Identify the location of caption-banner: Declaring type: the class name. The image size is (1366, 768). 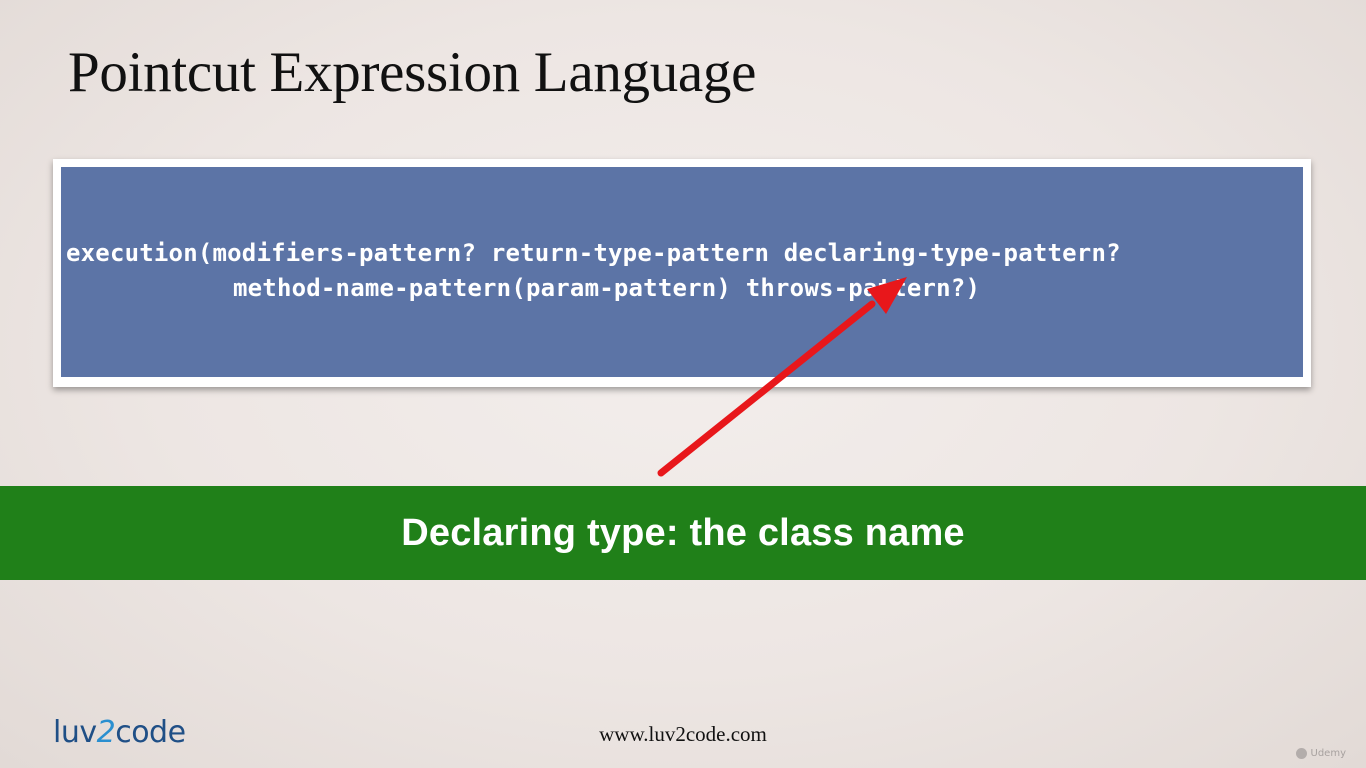
(683, 533).